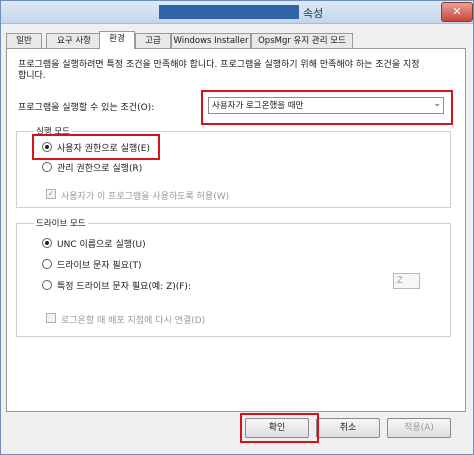  What do you see at coordinates (47, 264) in the screenshot?
I see `radio-drive-letter-required` at bounding box center [47, 264].